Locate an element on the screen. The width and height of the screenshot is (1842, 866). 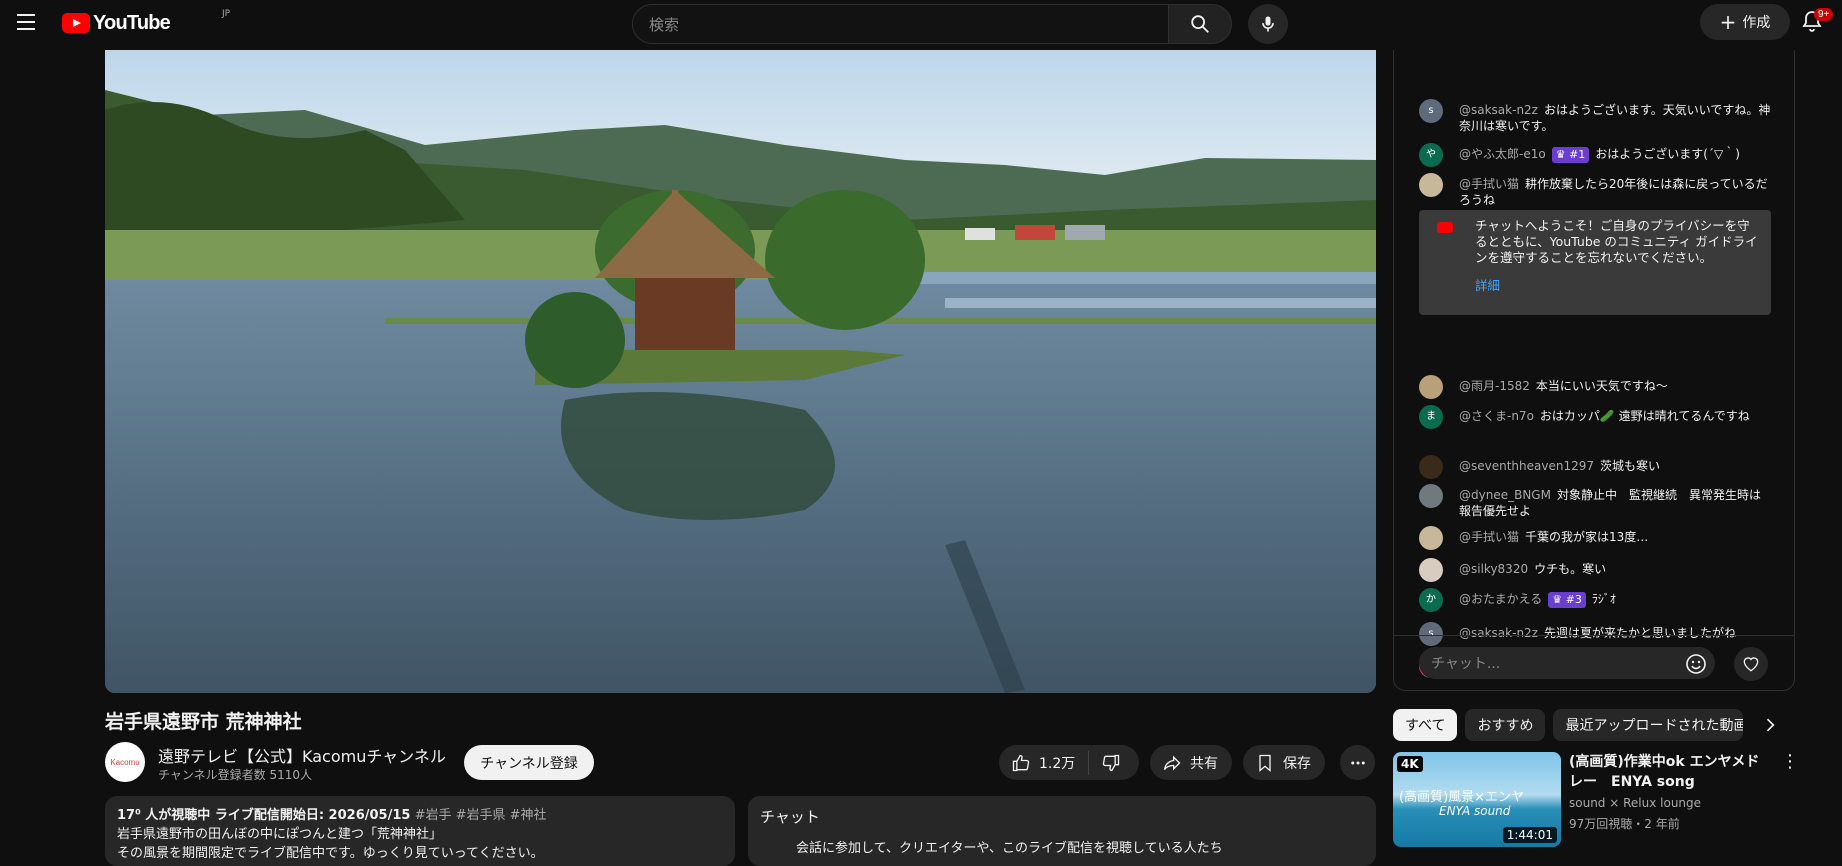
search-input: 検索 is located at coordinates (900, 24).